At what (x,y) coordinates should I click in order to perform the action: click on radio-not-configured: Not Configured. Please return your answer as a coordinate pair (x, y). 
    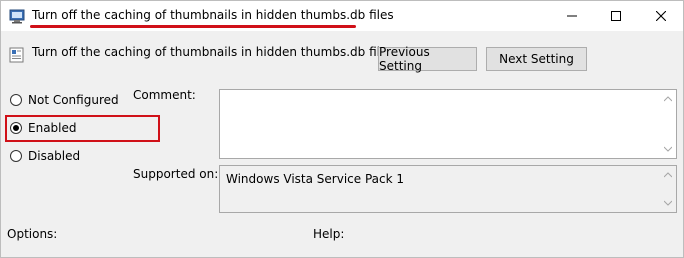
    Looking at the image, I should click on (64, 100).